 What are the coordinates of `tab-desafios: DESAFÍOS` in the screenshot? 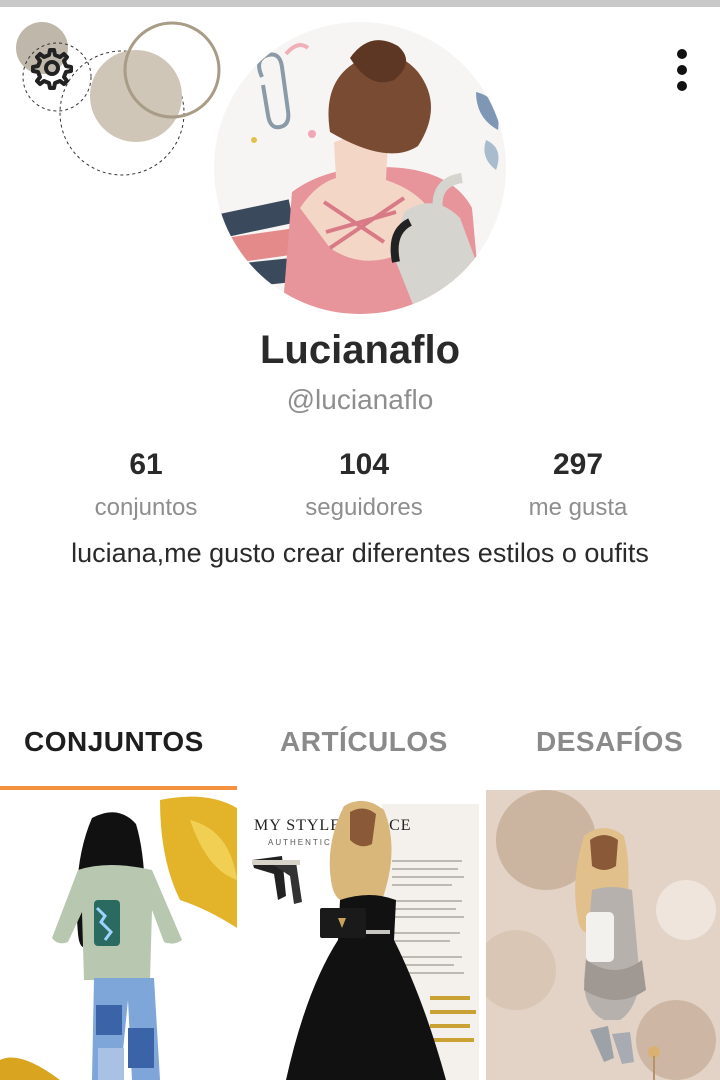 It's located at (609, 745).